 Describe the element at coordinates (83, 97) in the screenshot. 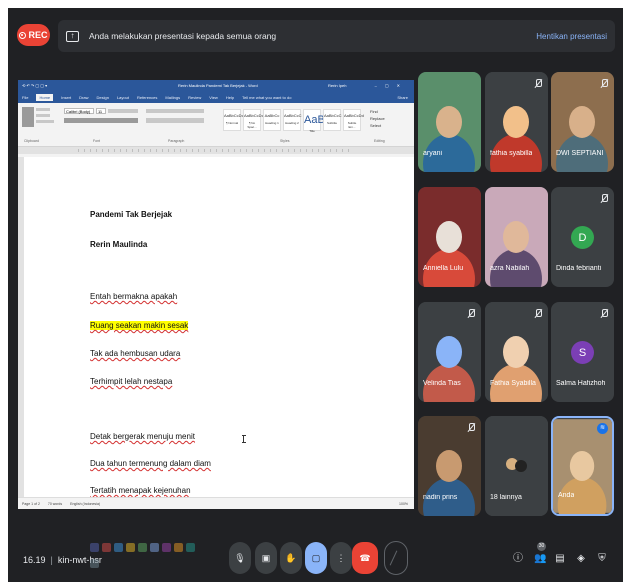

I see `word-tab: Draw` at that location.